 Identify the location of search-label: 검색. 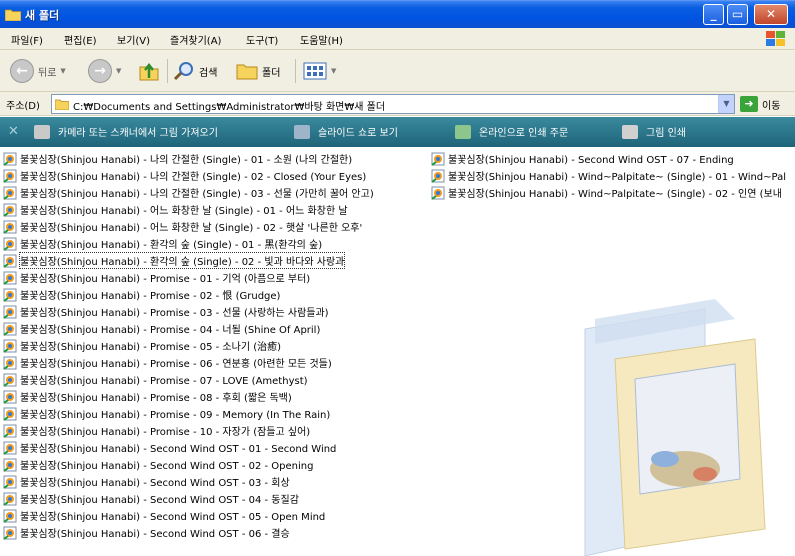
(208, 73).